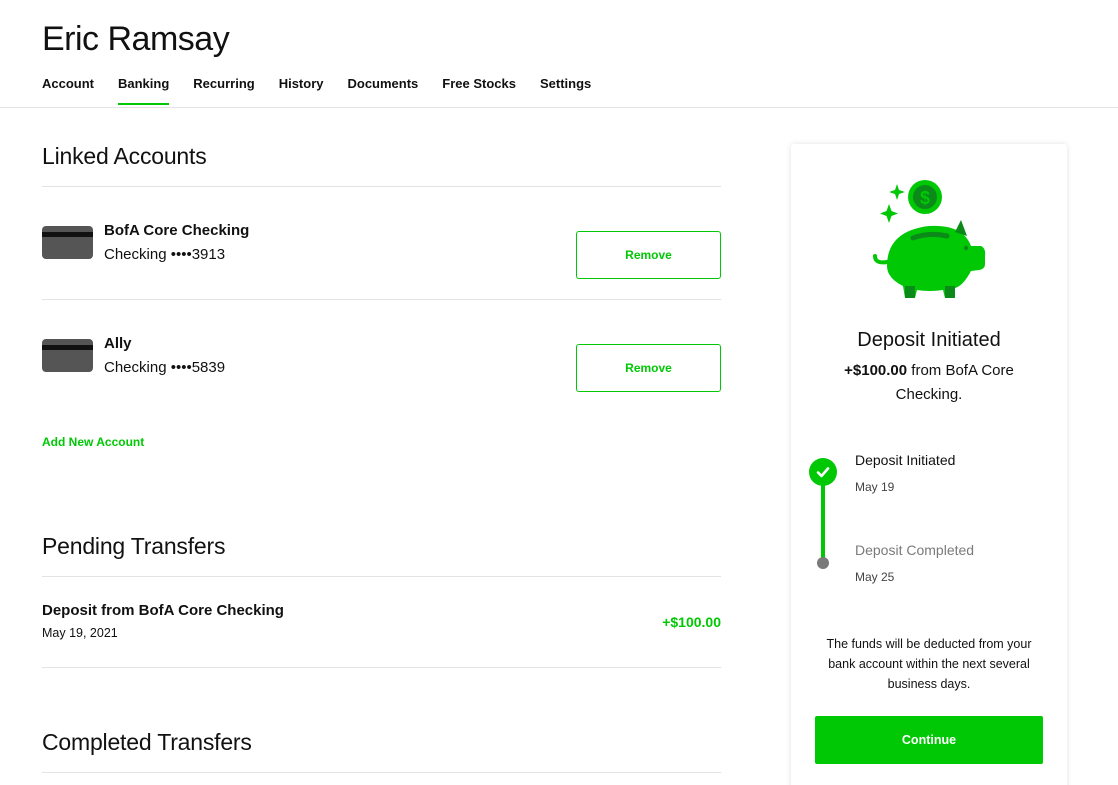 This screenshot has width=1118, height=785. What do you see at coordinates (929, 239) in the screenshot?
I see `piggy-bank-icon: $` at bounding box center [929, 239].